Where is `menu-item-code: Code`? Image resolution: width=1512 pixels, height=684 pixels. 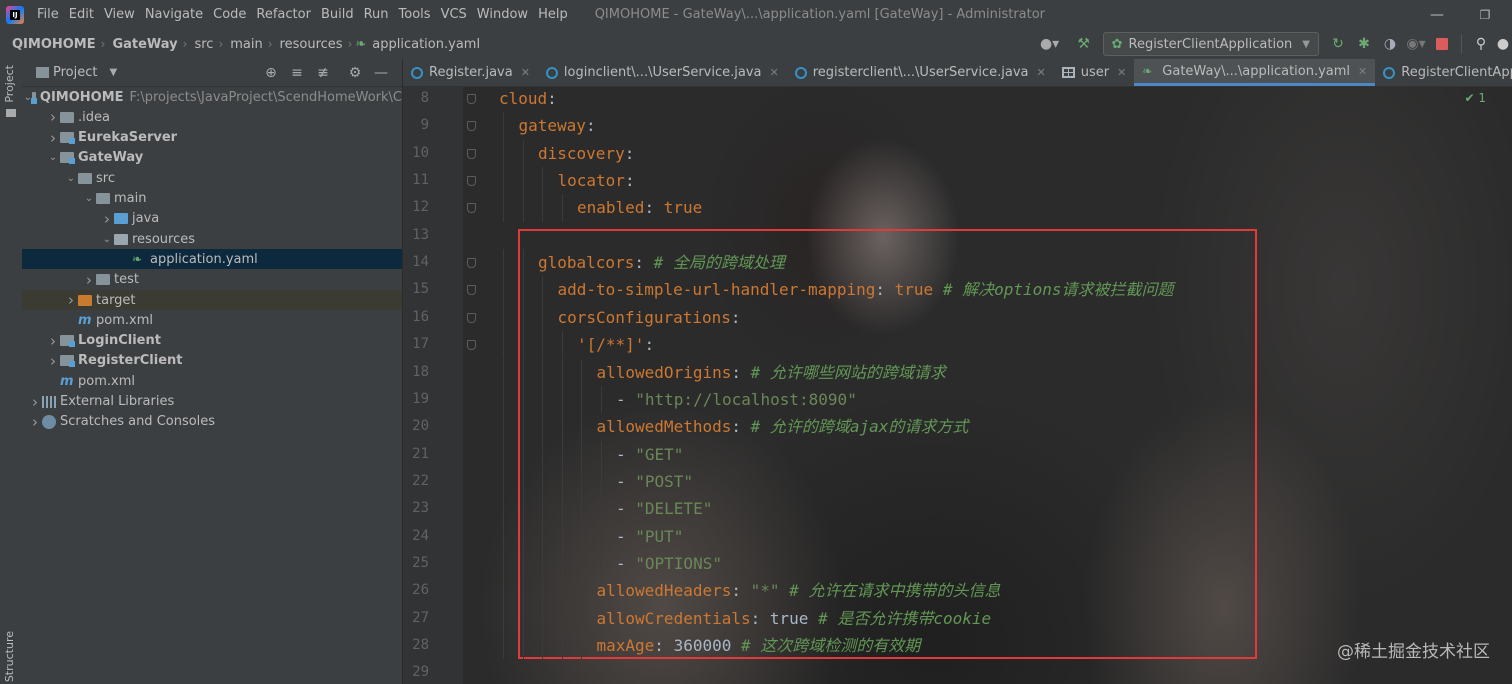
menu-item-code: Code is located at coordinates (229, 14).